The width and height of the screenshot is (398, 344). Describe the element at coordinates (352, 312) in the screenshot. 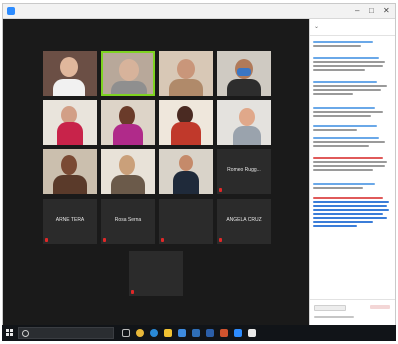

I see `chat-compose` at that location.